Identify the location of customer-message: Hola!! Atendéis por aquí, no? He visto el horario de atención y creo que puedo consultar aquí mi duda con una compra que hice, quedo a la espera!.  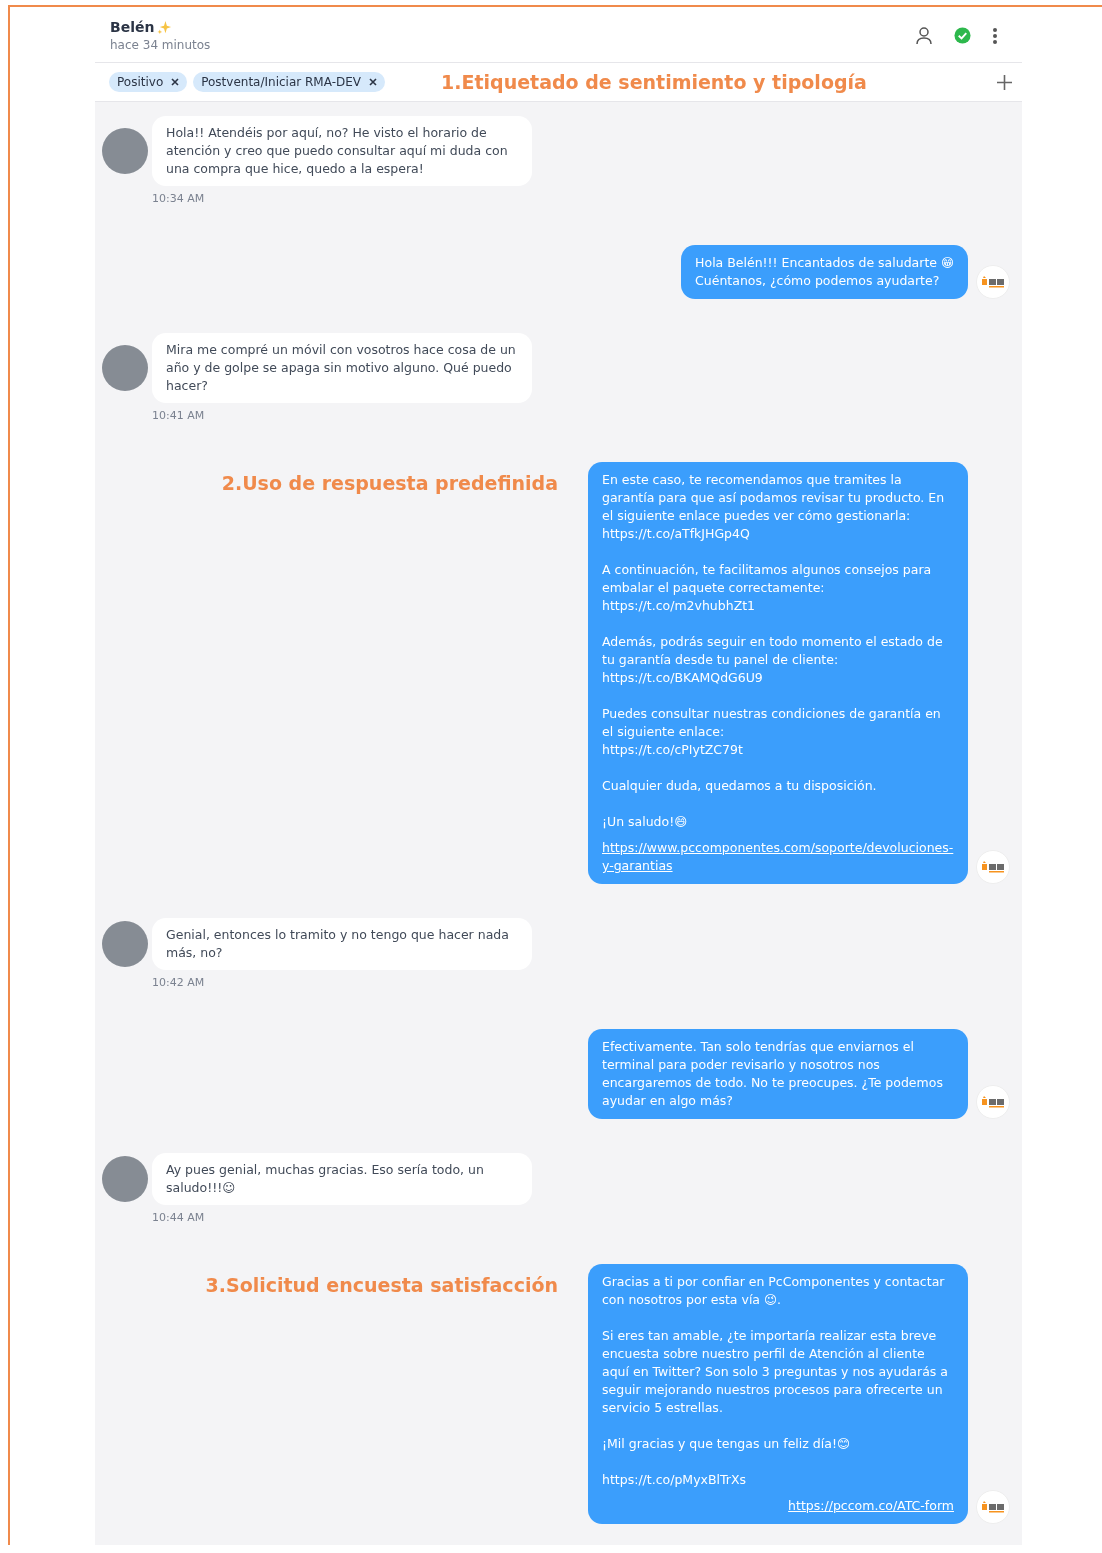
(342, 151).